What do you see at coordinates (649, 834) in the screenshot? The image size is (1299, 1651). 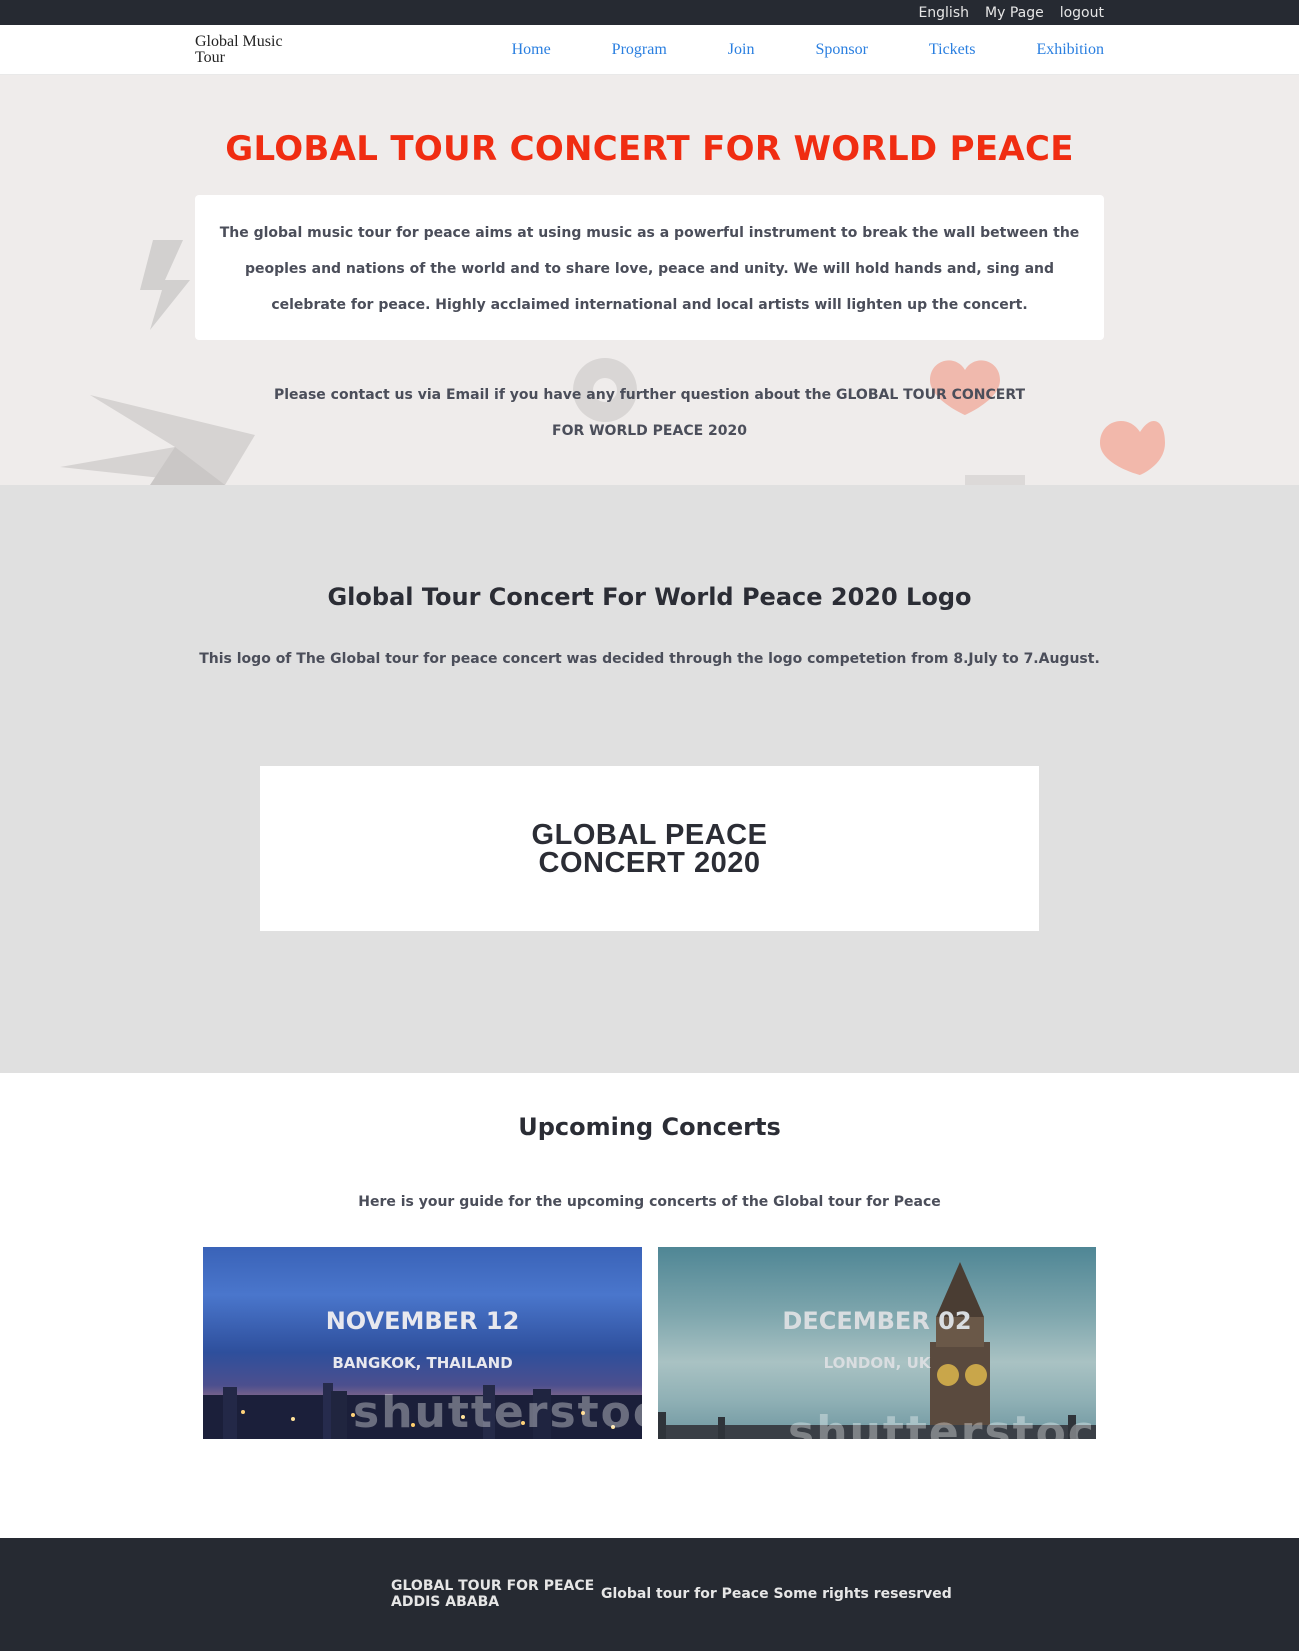 I see `concert-logo-line-1: GLOBAL PEACE` at bounding box center [649, 834].